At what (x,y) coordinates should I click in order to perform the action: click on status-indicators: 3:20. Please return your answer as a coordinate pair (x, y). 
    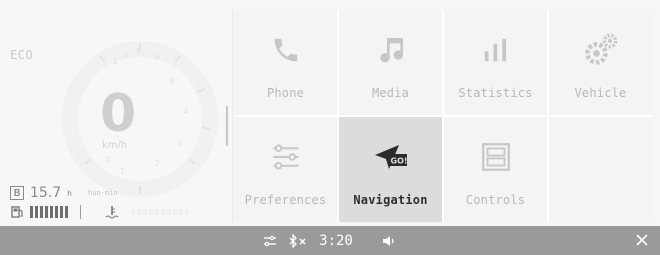
    Looking at the image, I should click on (330, 241).